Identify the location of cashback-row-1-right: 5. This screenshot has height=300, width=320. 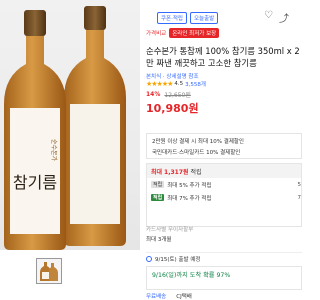
(299, 184).